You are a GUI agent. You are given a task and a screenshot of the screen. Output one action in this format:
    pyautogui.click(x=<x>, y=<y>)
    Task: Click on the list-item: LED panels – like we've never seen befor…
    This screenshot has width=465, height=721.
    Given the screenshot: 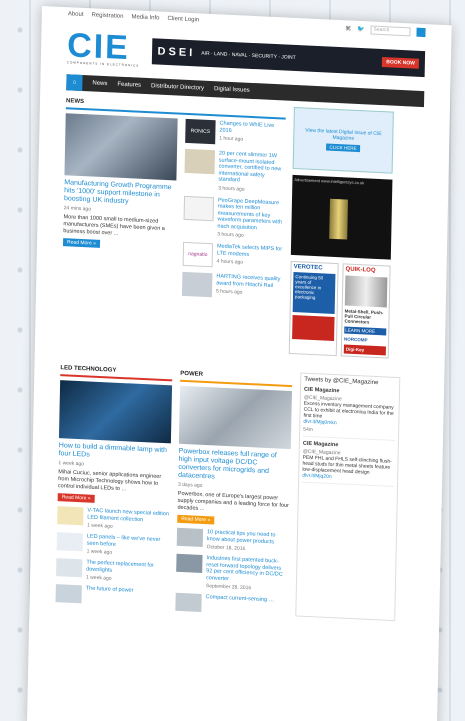 What is the action you would take?
    pyautogui.click(x=112, y=545)
    